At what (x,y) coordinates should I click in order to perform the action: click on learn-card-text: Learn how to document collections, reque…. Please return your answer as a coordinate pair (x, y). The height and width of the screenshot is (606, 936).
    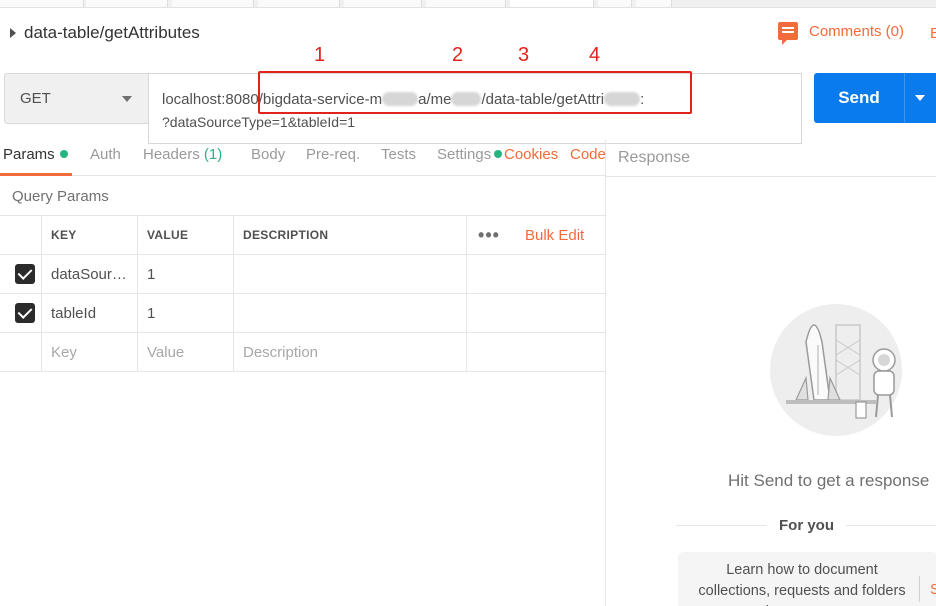
    Looking at the image, I should click on (802, 584).